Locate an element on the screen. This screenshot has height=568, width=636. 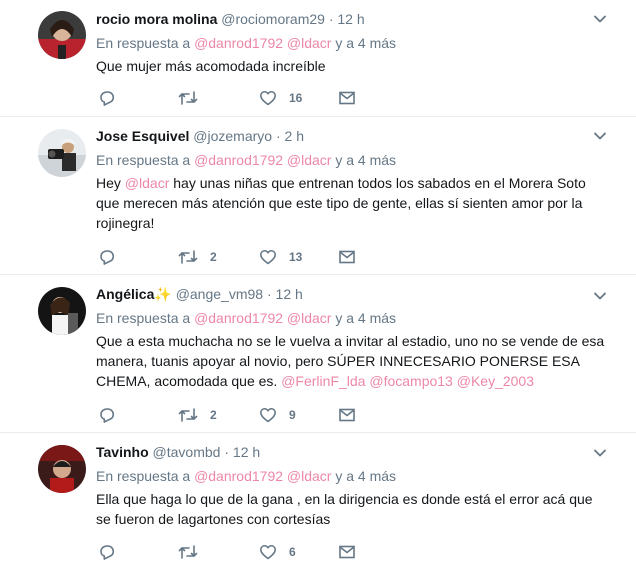
like-count: 9 is located at coordinates (292, 415).